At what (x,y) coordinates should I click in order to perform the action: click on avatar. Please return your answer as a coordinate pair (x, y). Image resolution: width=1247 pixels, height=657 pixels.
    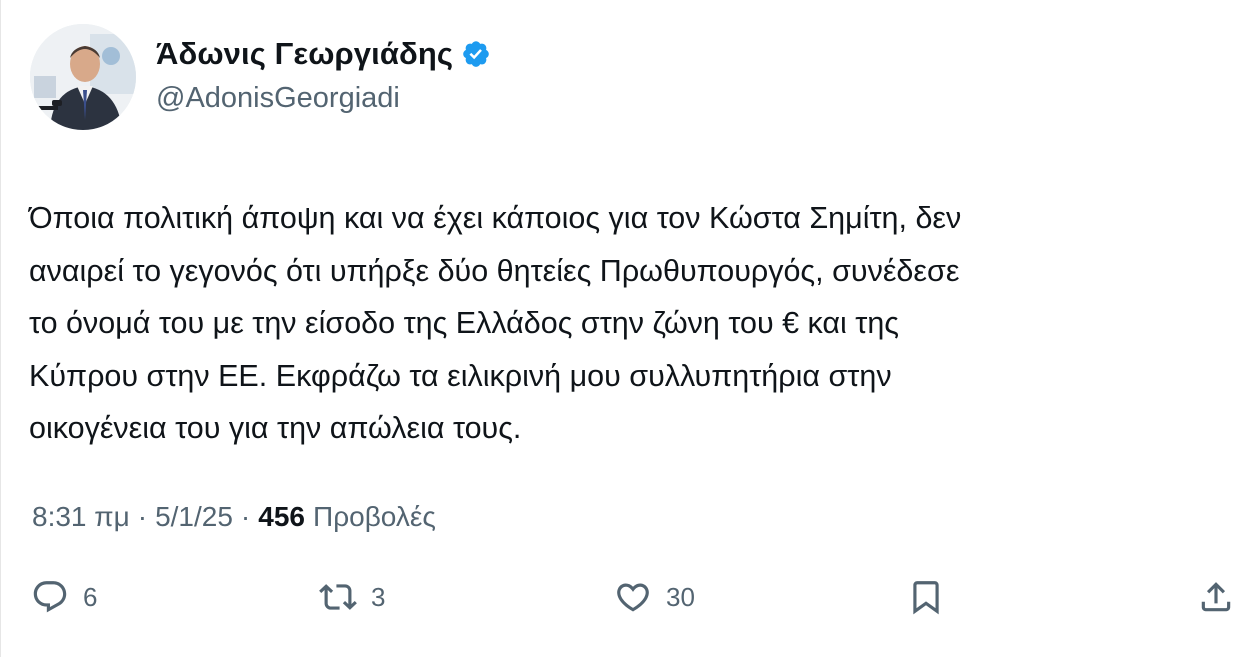
    Looking at the image, I should click on (83, 77).